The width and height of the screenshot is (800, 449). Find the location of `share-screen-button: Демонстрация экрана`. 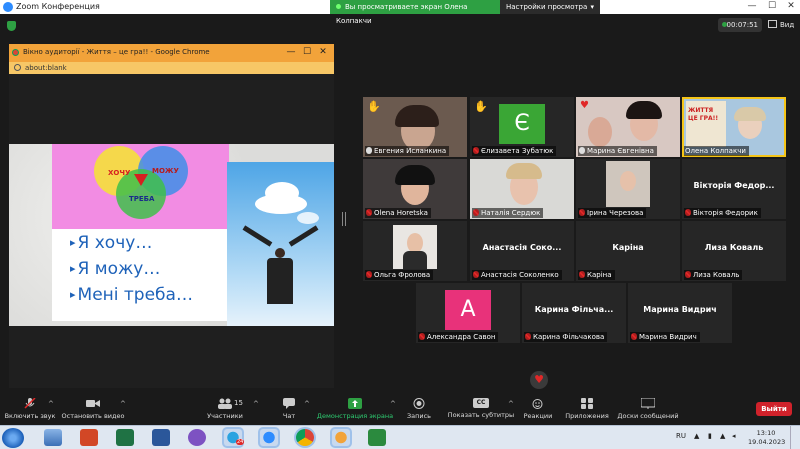

share-screen-button: Демонстрация экрана is located at coordinates (355, 408).